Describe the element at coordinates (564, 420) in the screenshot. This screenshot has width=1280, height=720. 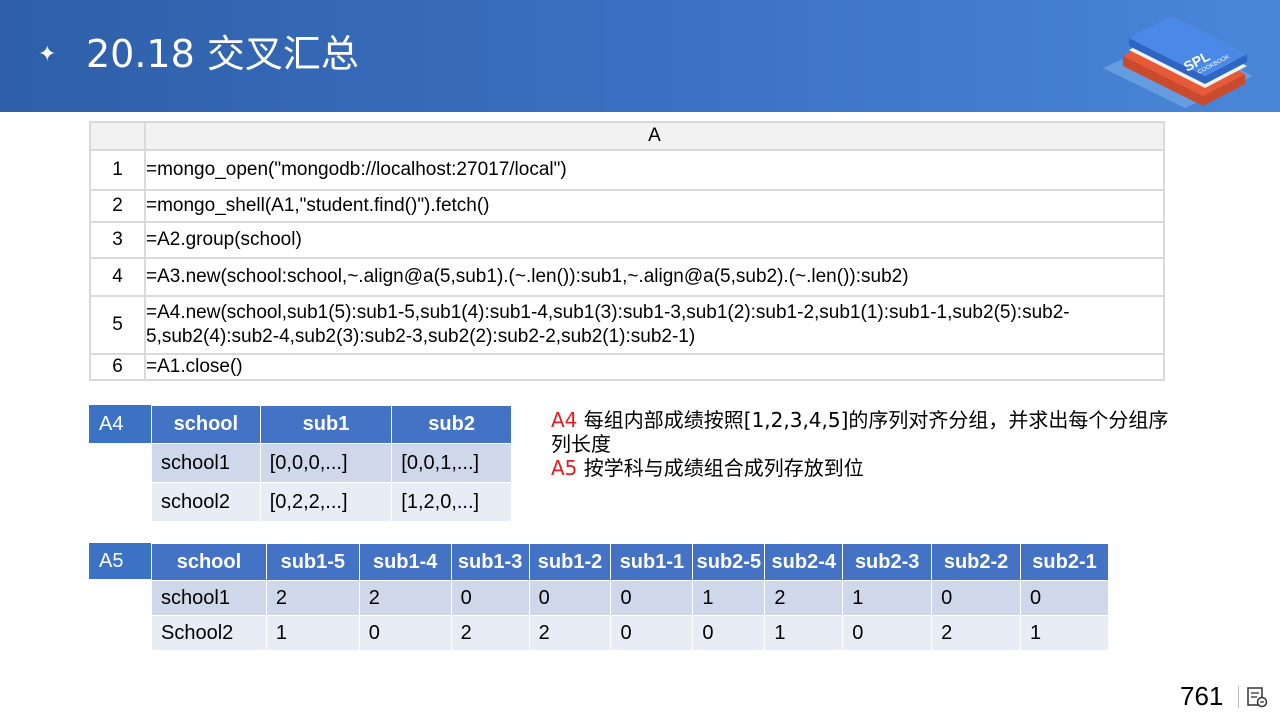
I see `note-a4-label: A4` at that location.